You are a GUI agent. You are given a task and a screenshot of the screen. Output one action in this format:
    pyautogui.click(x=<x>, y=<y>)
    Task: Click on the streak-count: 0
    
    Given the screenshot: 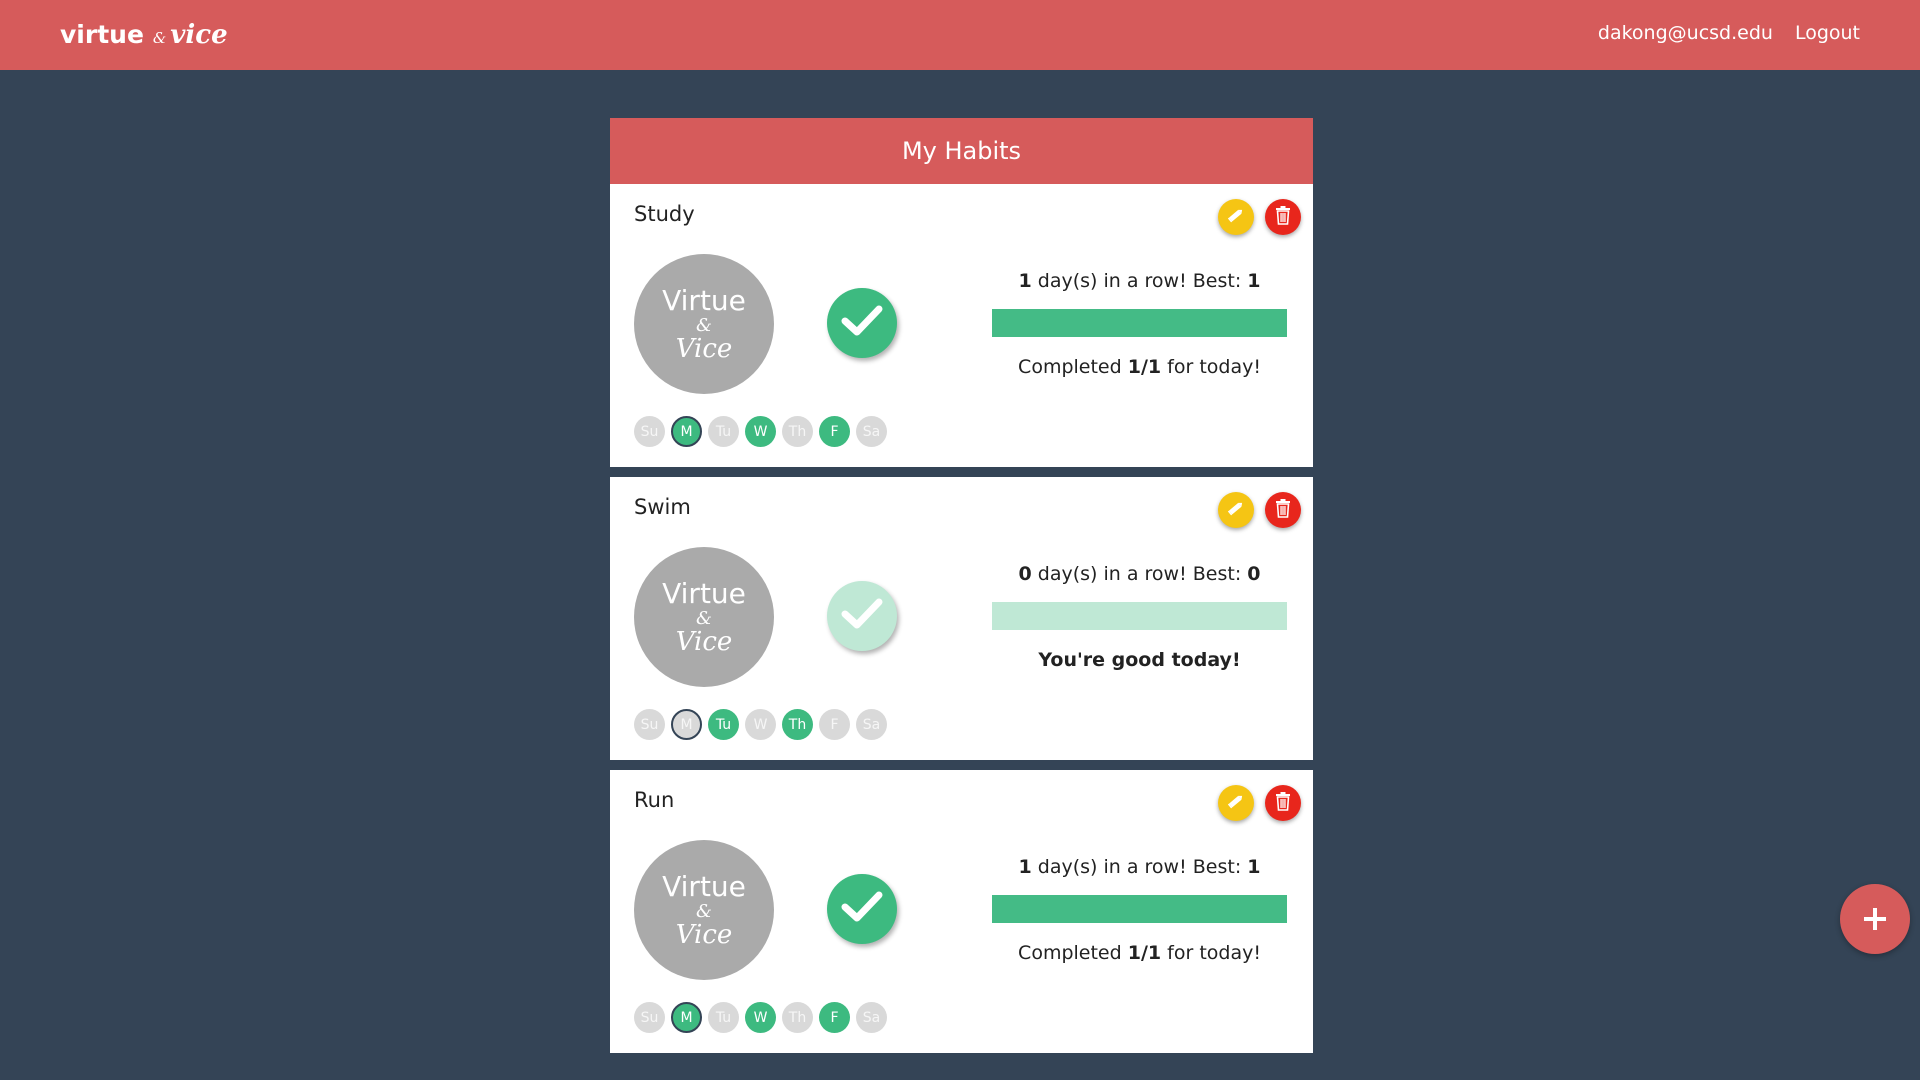 What is the action you would take?
    pyautogui.click(x=1025, y=574)
    